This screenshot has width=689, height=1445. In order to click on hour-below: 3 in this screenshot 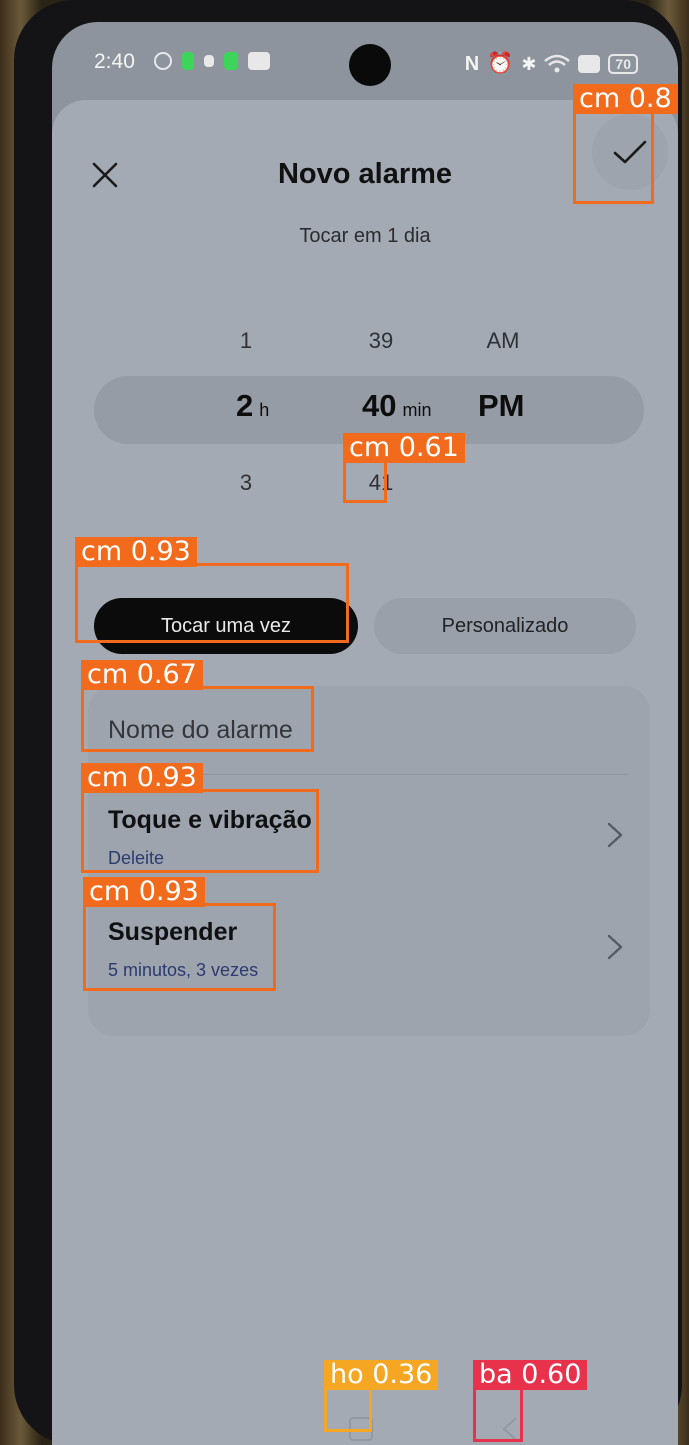, I will do `click(246, 483)`.